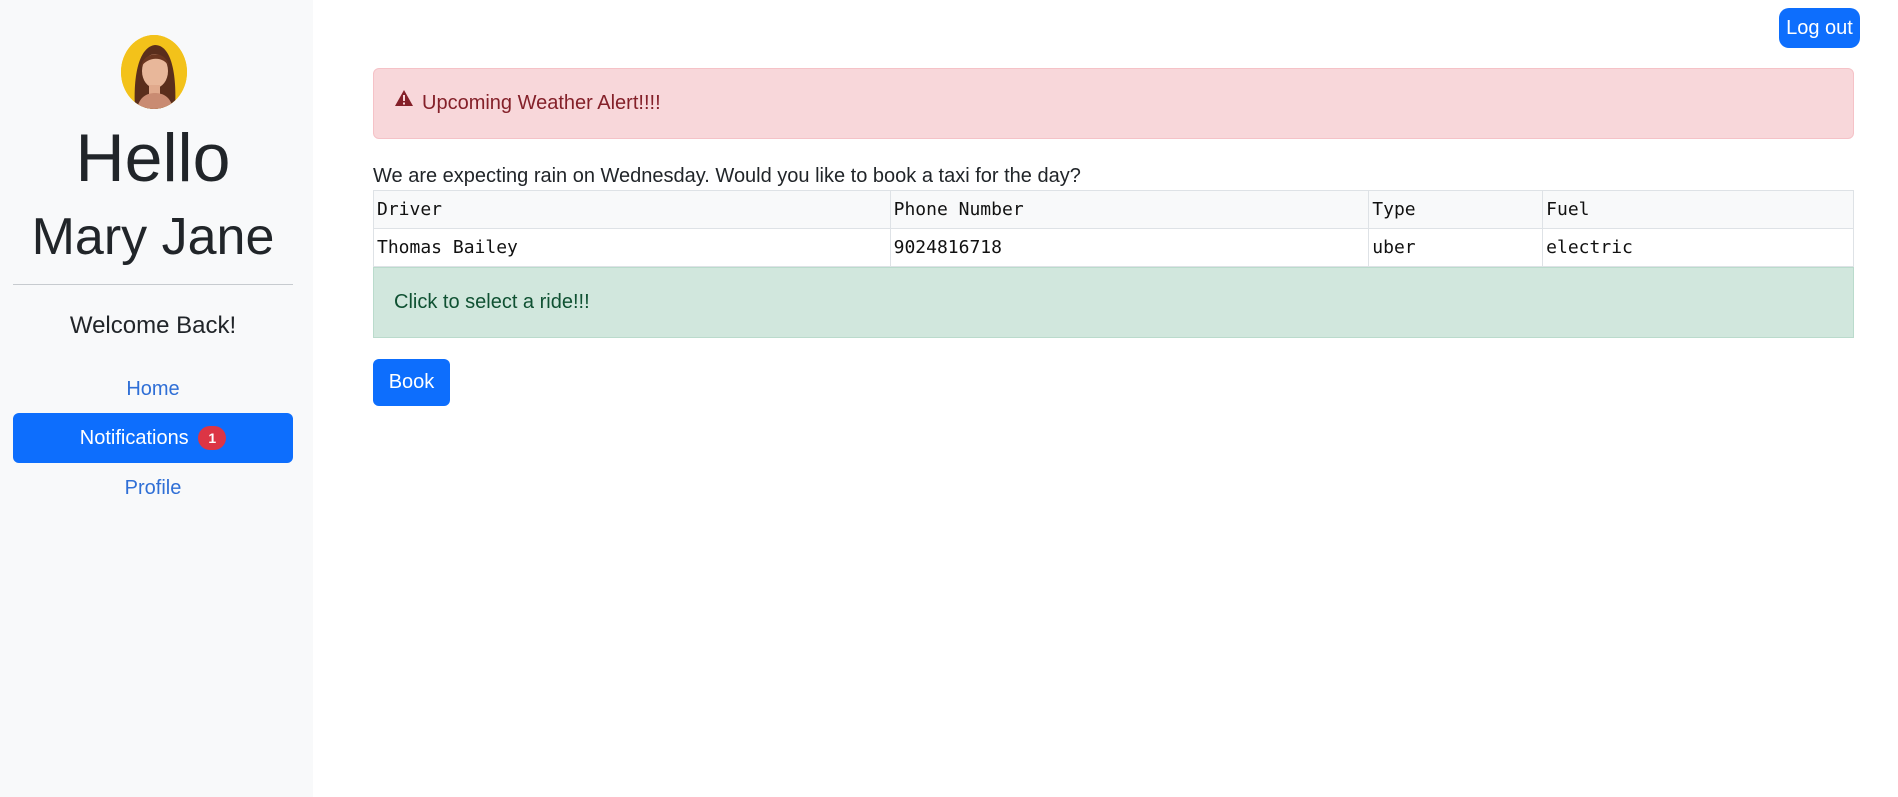  I want to click on sidebar-item-notifications: Notifications 1, so click(153, 438).